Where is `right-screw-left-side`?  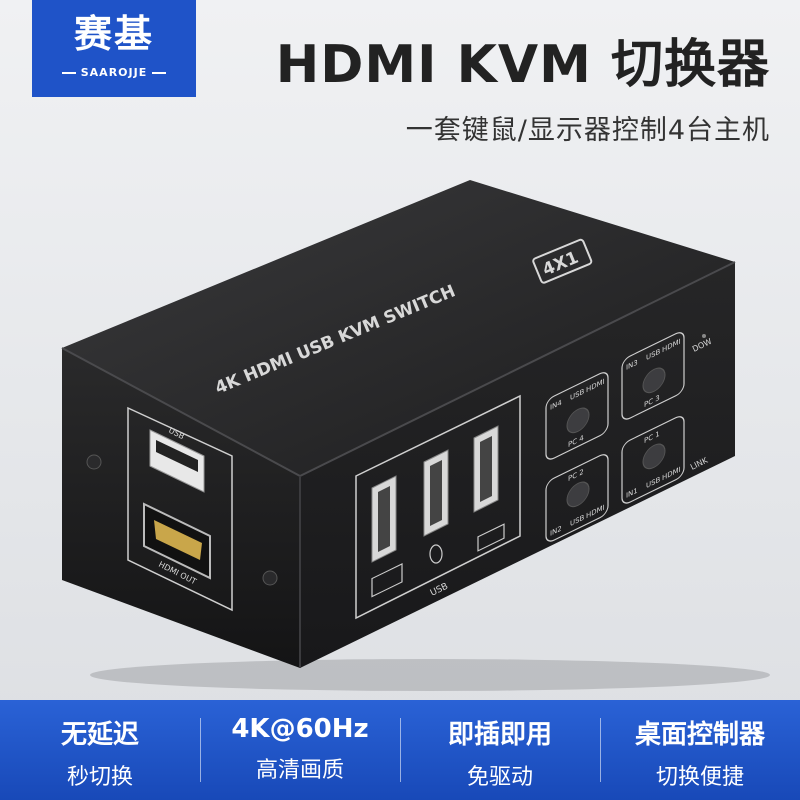 right-screw-left-side is located at coordinates (270, 578).